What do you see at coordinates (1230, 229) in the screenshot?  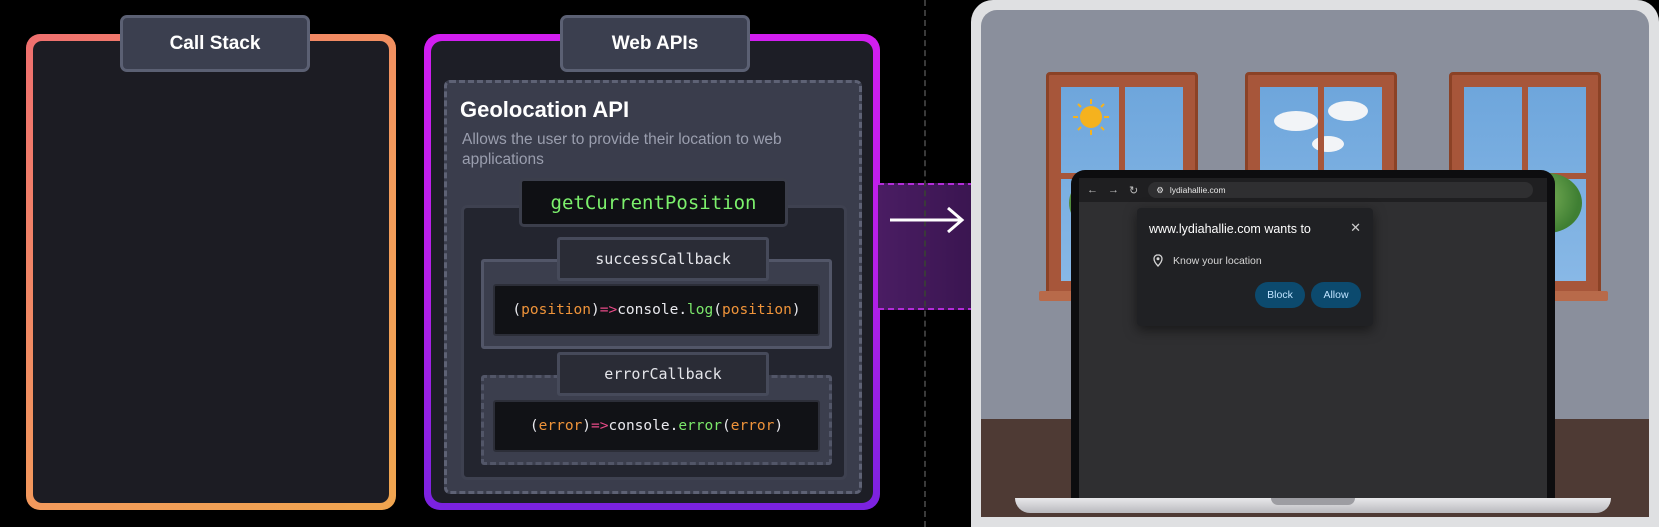 I see `popup-title: www.lydiahallie.com wants to` at bounding box center [1230, 229].